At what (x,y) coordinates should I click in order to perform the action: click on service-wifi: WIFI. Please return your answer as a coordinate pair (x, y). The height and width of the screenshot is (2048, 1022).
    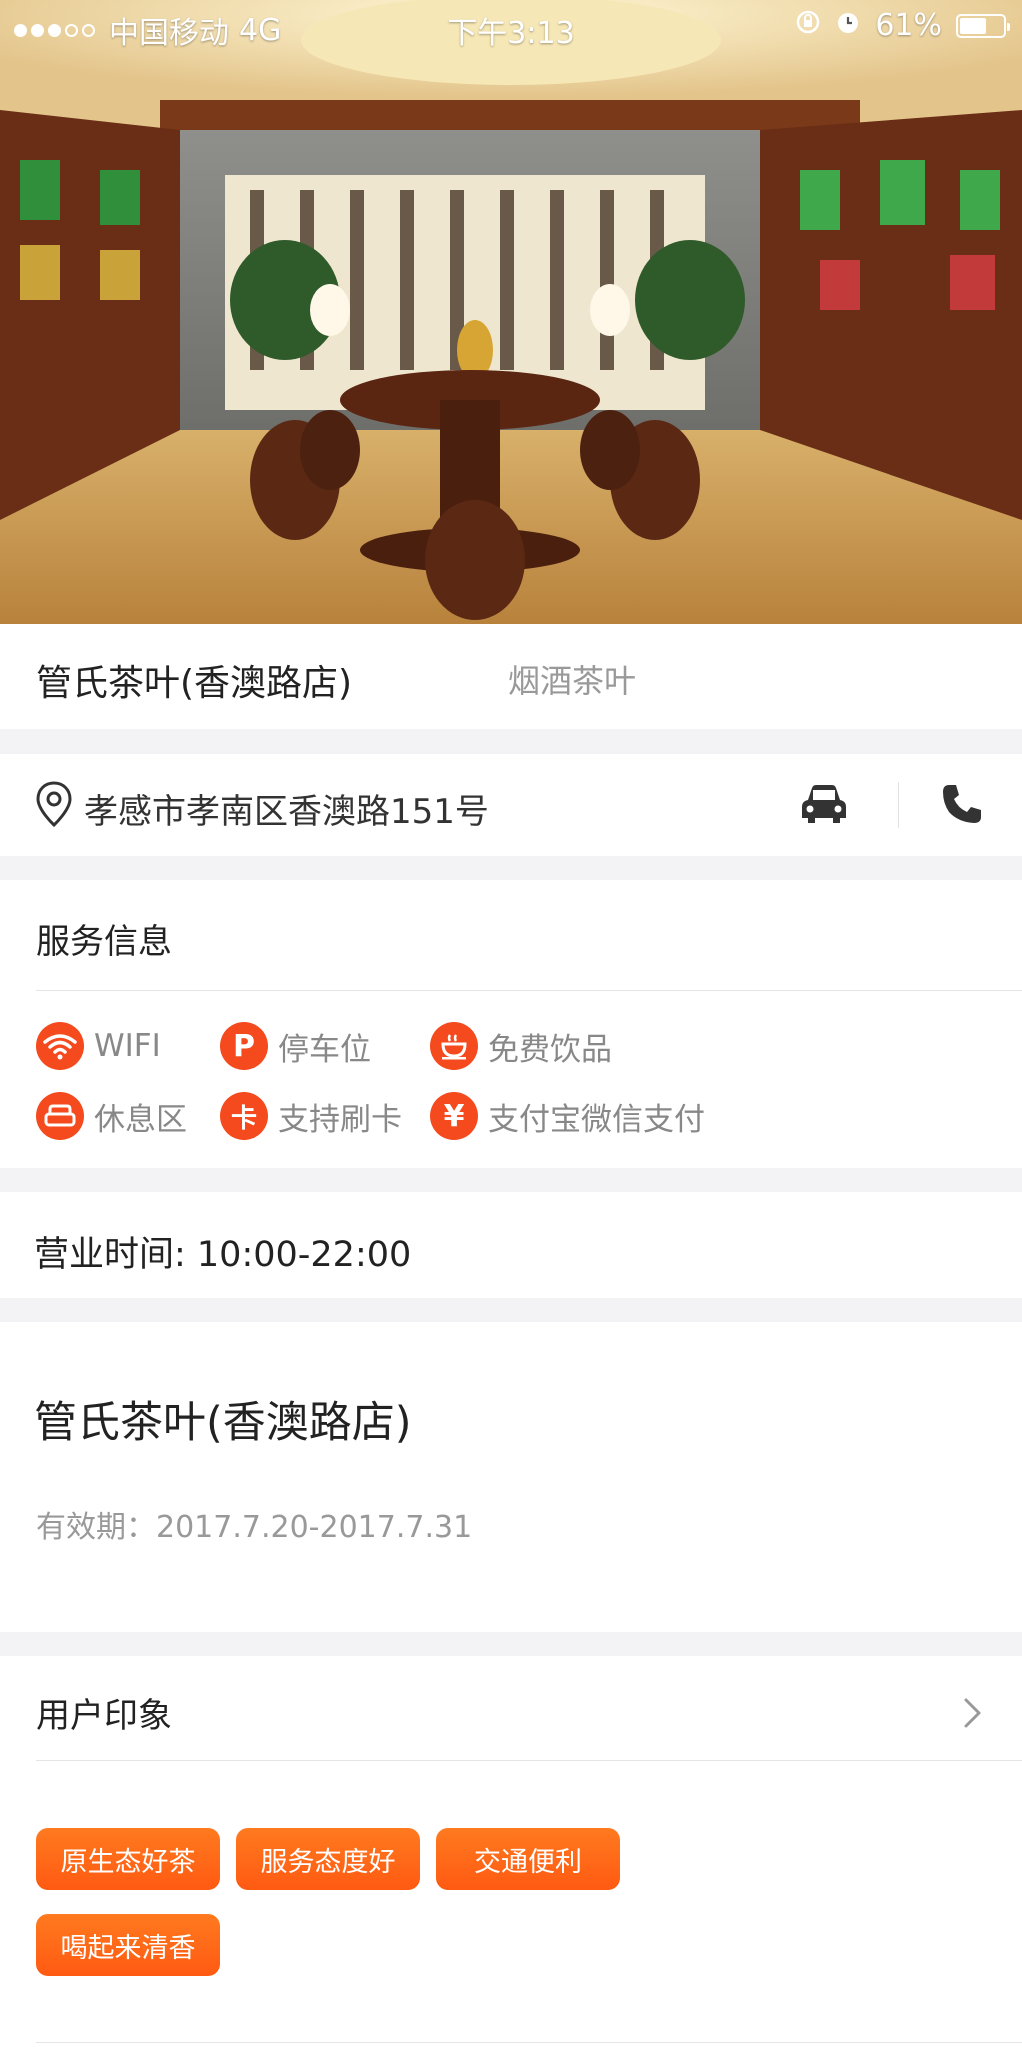
    Looking at the image, I should click on (98, 1046).